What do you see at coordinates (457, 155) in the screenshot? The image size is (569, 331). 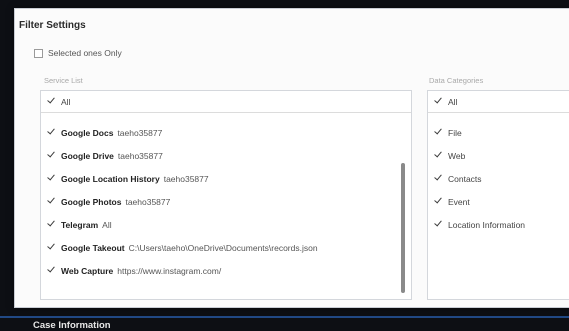 I see `category-item-name: Web` at bounding box center [457, 155].